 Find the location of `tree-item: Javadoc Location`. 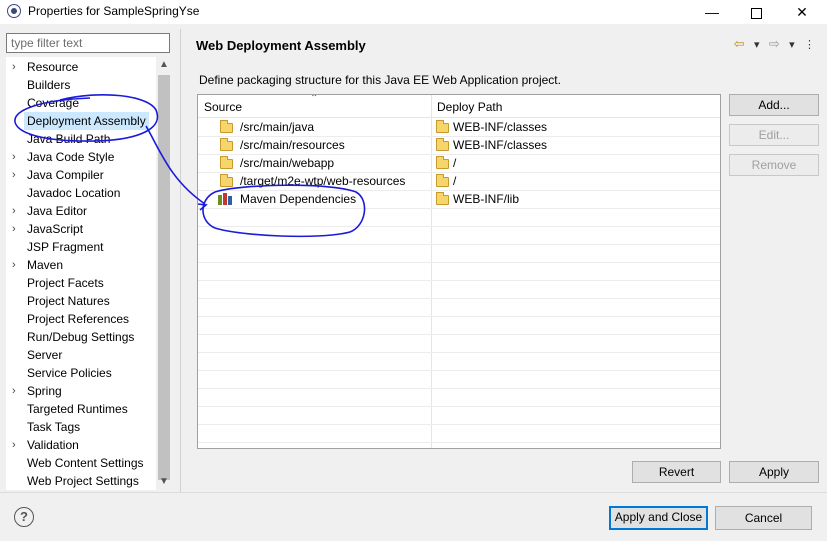

tree-item: Javadoc Location is located at coordinates (81, 193).